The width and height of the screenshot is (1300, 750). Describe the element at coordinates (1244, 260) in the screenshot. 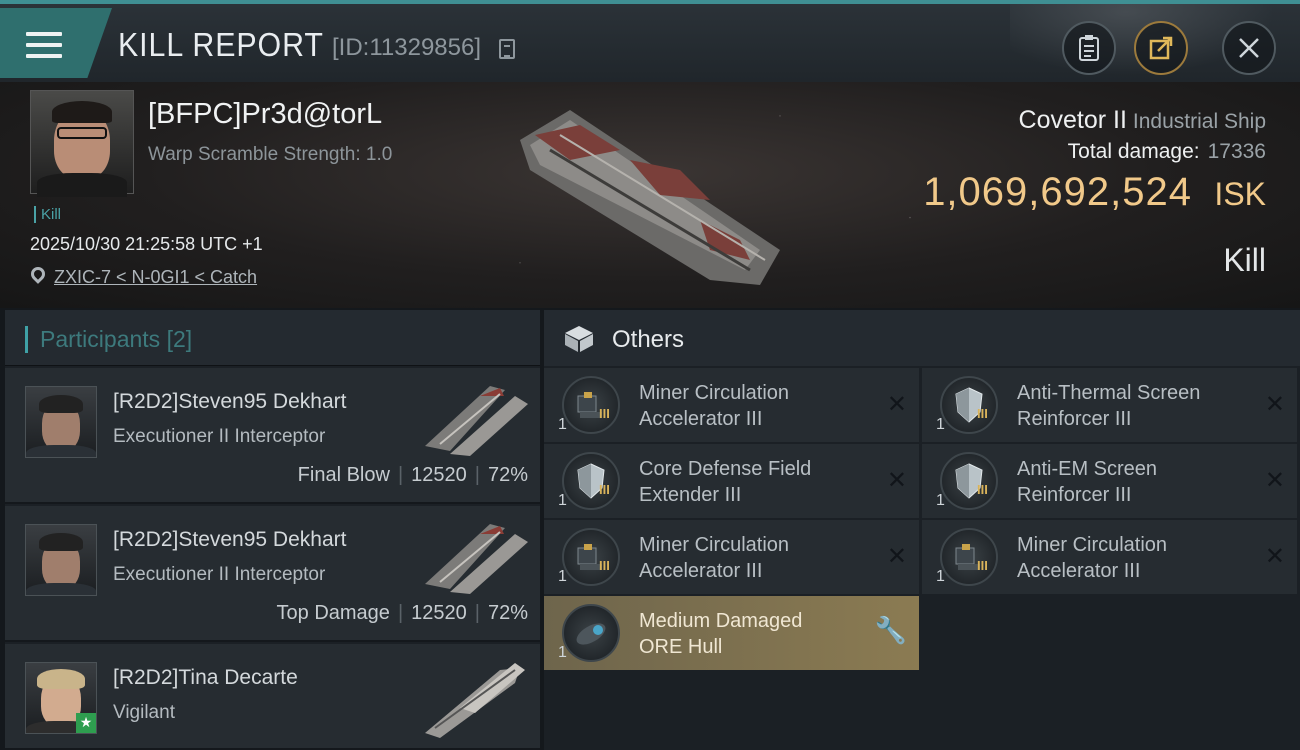

I see `result-label: Kill` at that location.